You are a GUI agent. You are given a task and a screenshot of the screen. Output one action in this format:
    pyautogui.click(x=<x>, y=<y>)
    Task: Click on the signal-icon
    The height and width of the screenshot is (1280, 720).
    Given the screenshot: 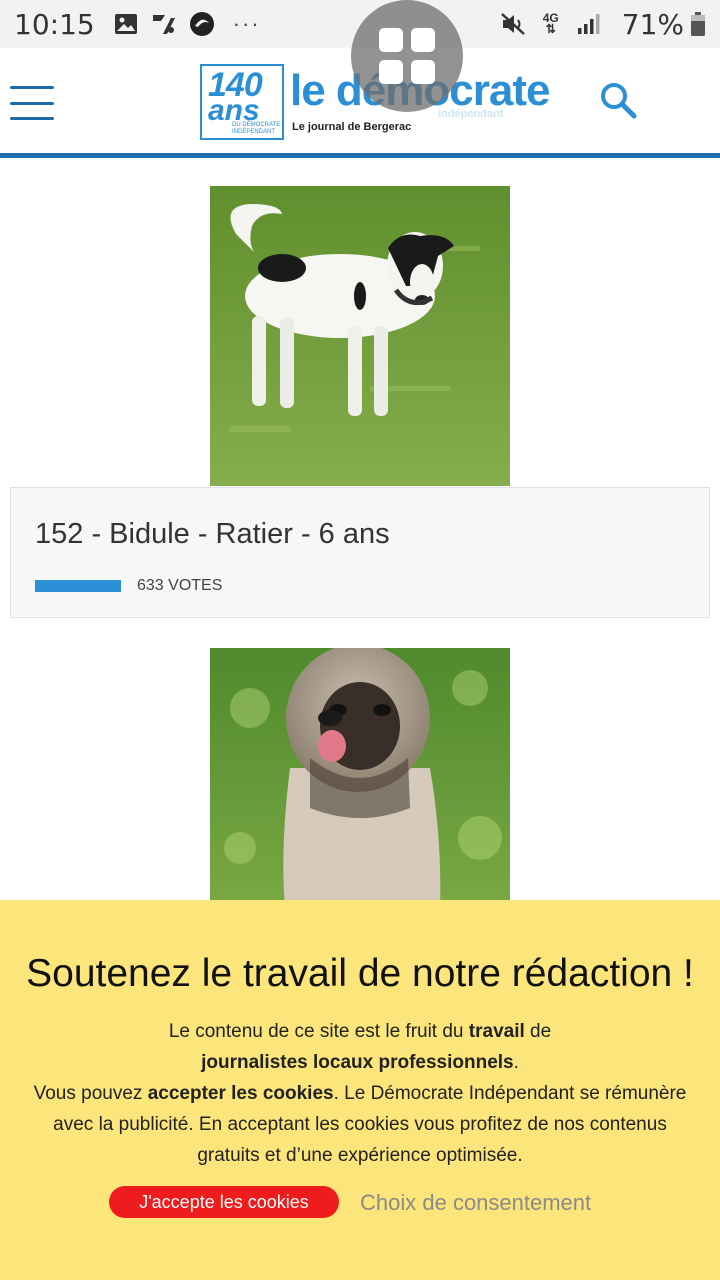 What is the action you would take?
    pyautogui.click(x=589, y=24)
    